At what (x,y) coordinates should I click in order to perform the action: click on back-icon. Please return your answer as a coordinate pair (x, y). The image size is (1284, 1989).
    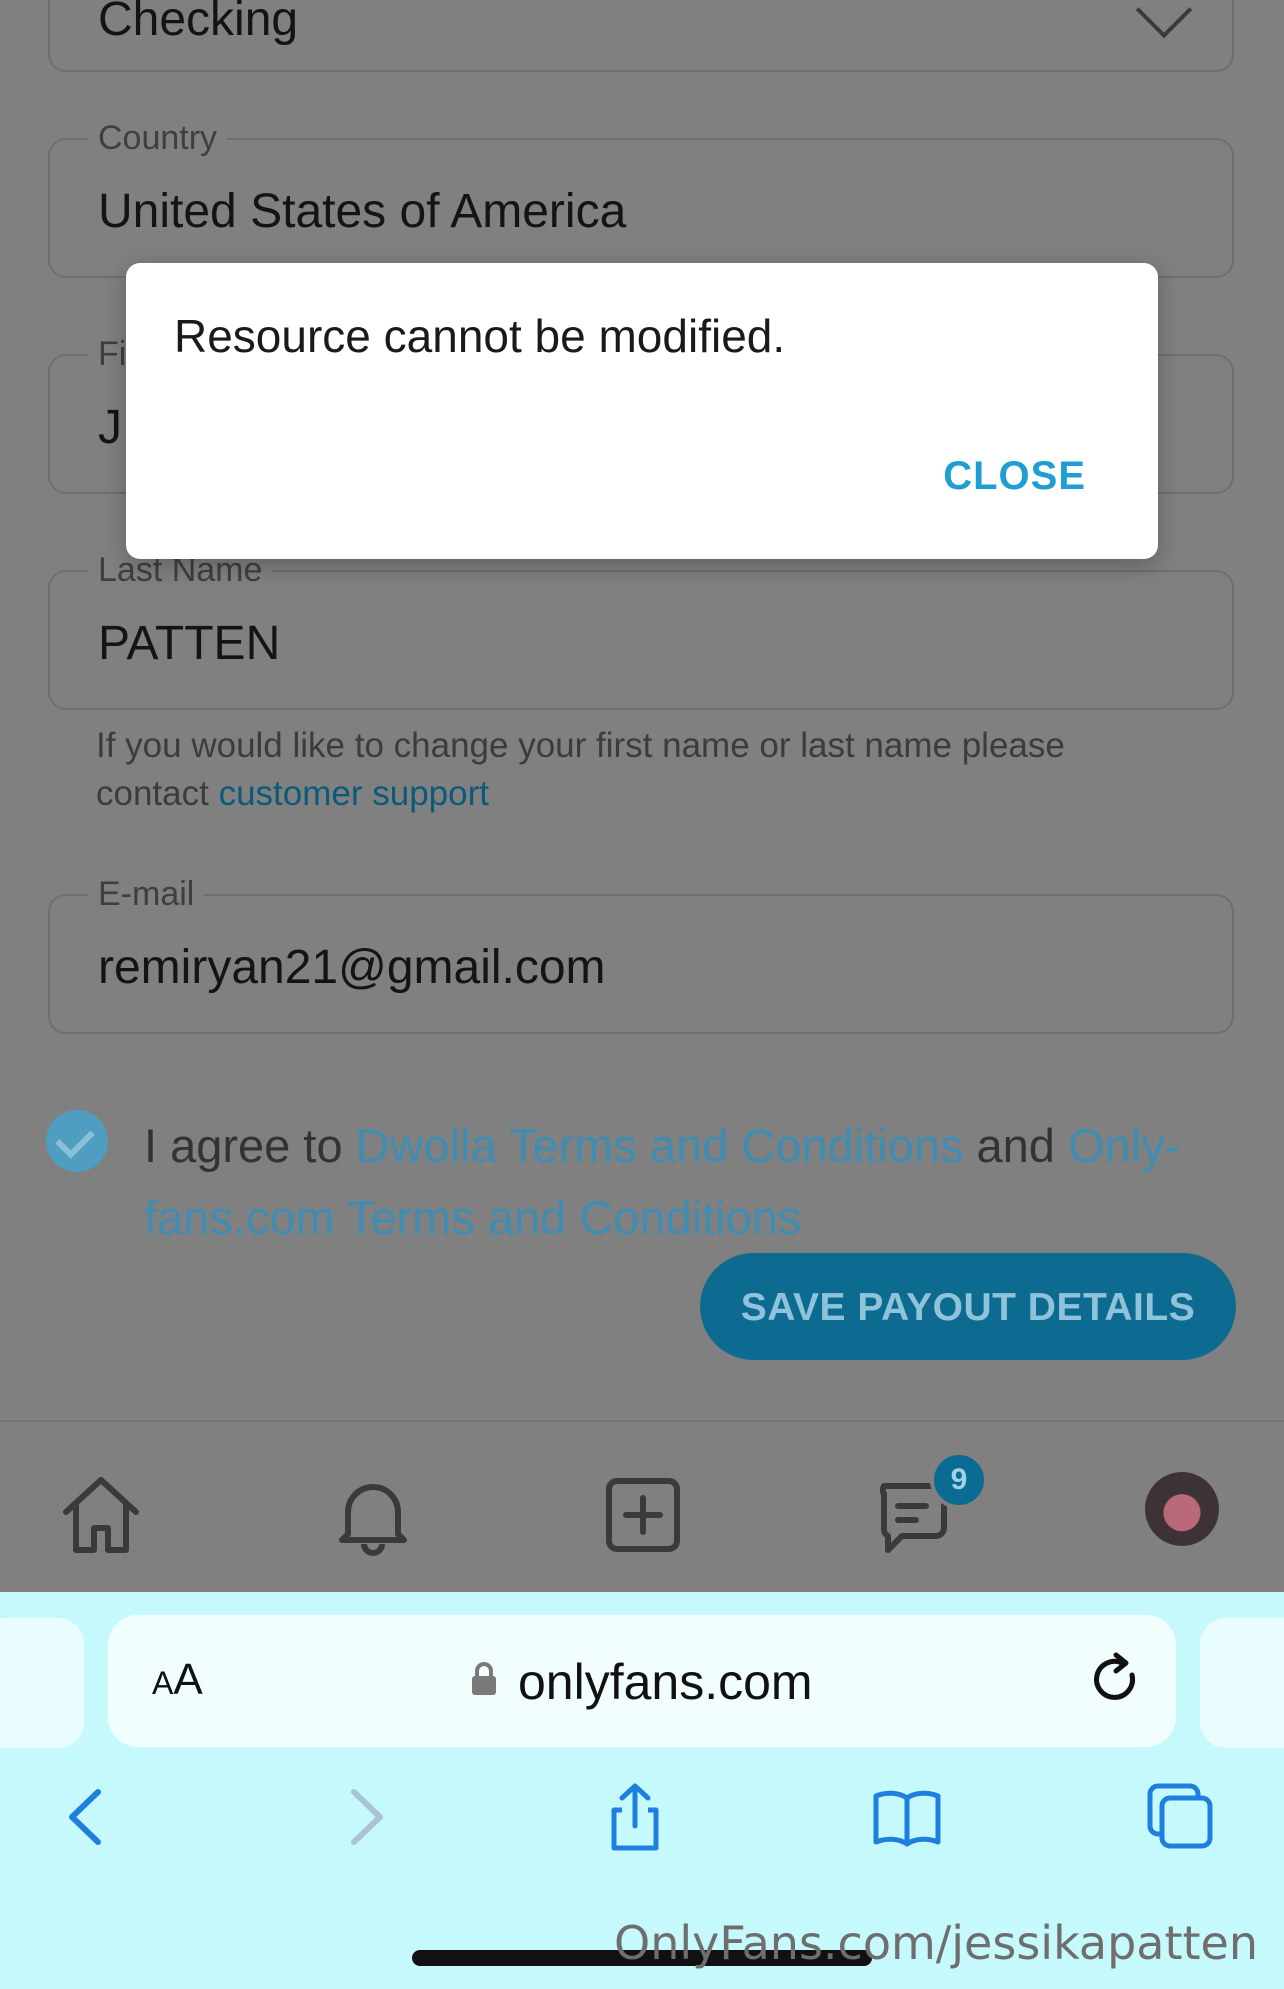
    Looking at the image, I should click on (87, 1817).